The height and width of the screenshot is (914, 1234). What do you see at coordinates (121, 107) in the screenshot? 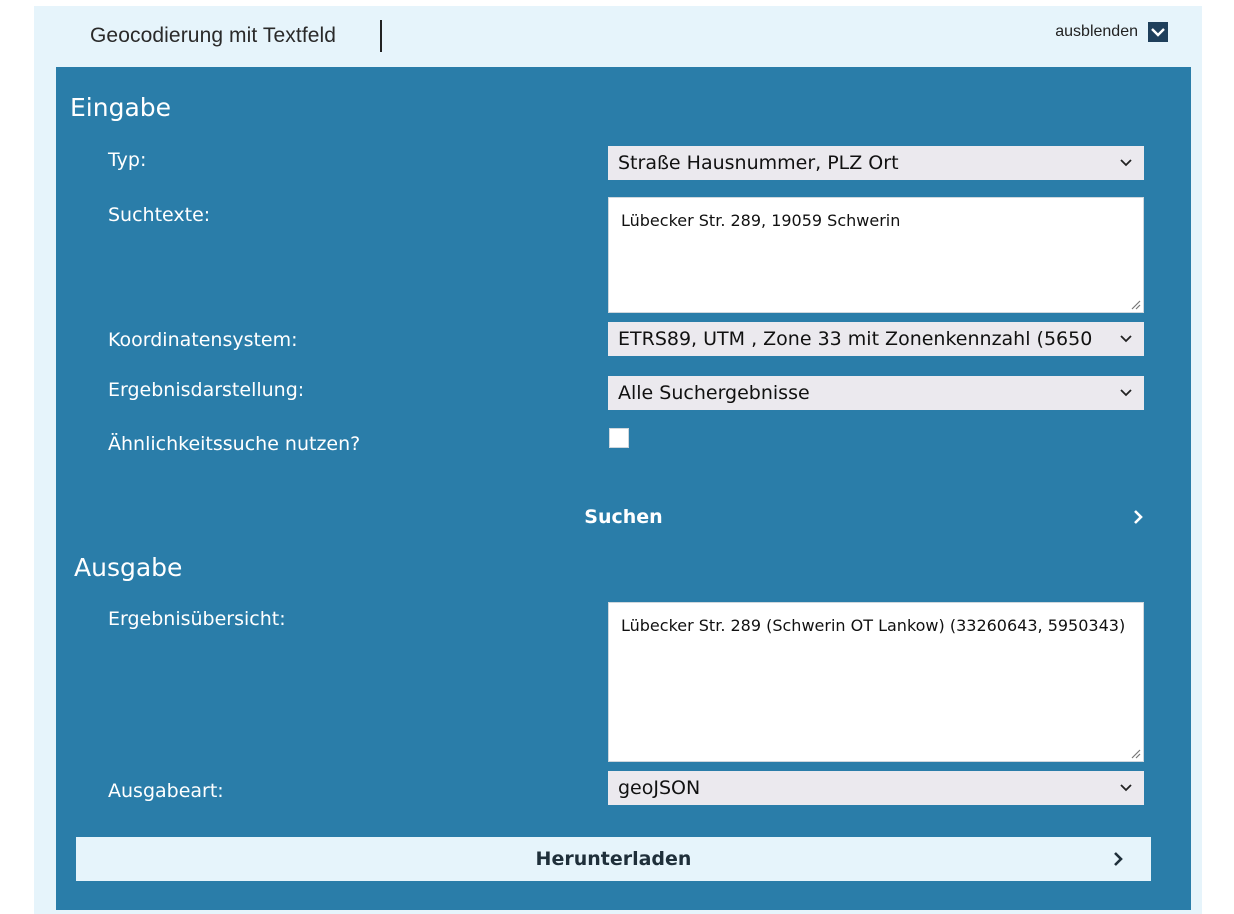
I see `section-heading-eingabe: Eingabe` at bounding box center [121, 107].